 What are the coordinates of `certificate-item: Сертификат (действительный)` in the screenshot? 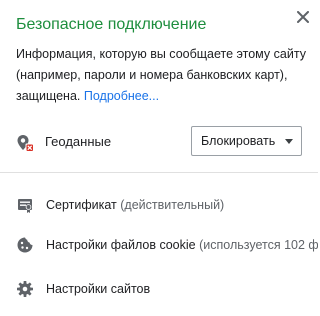 It's located at (159, 205).